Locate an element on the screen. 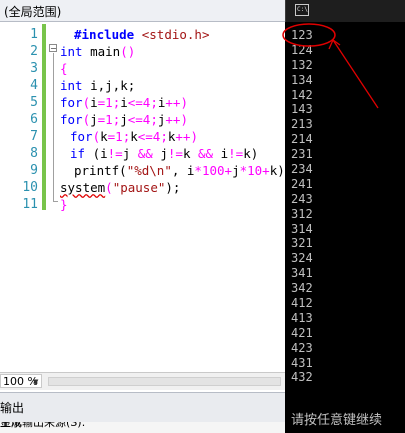 The height and width of the screenshot is (433, 405). brace: } is located at coordinates (64, 204).